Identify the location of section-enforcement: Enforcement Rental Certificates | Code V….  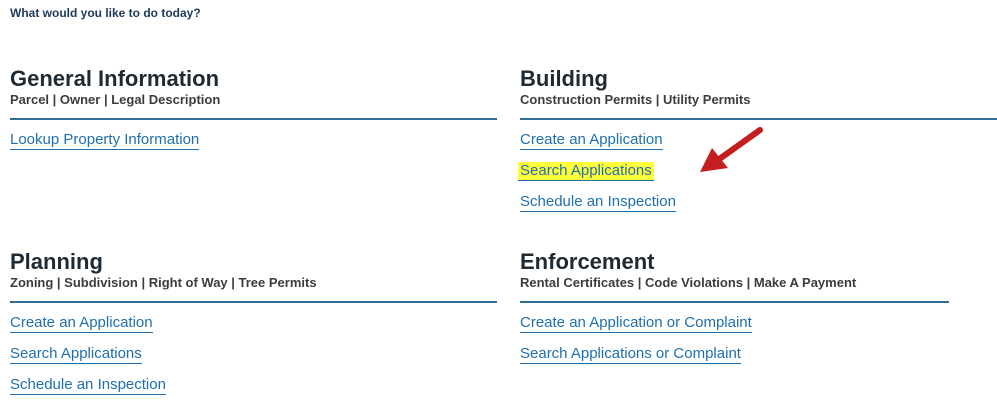
(734, 313).